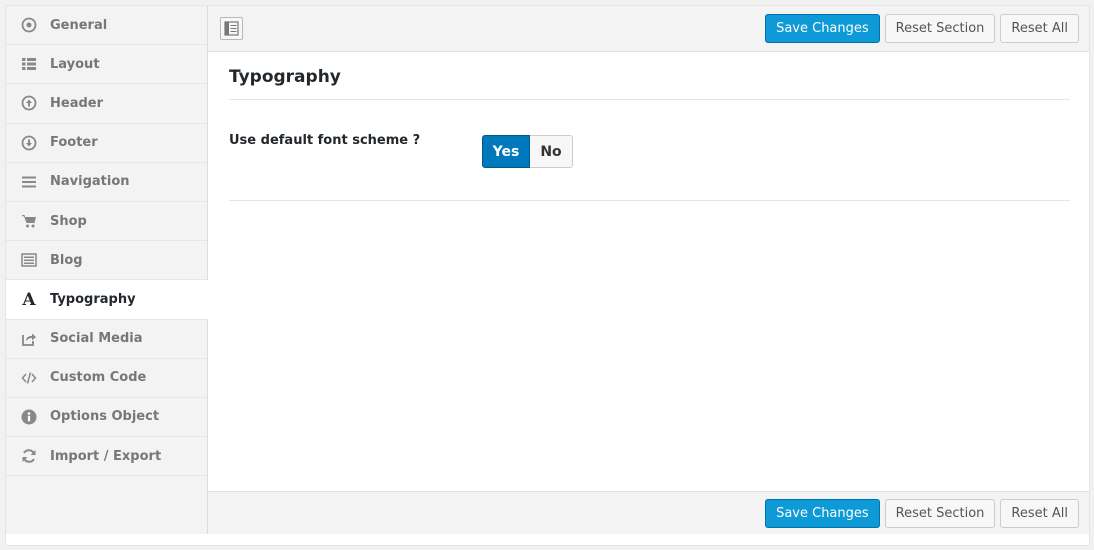 Image resolution: width=1094 pixels, height=550 pixels. Describe the element at coordinates (106, 65) in the screenshot. I see `sidebar-item-layout: Layout` at that location.